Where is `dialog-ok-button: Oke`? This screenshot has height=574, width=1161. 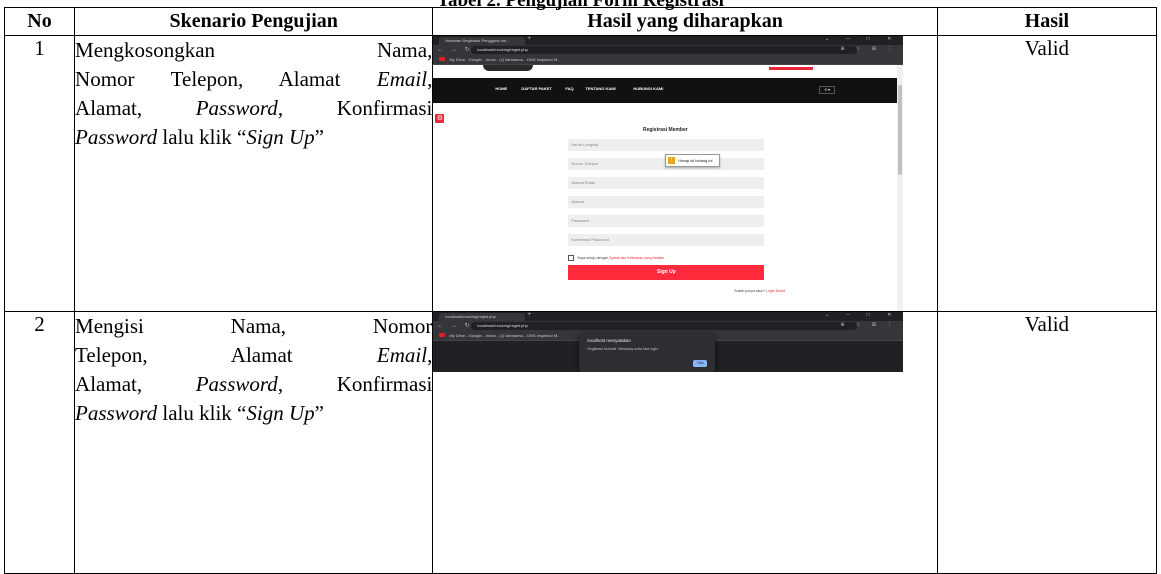 dialog-ok-button: Oke is located at coordinates (700, 363).